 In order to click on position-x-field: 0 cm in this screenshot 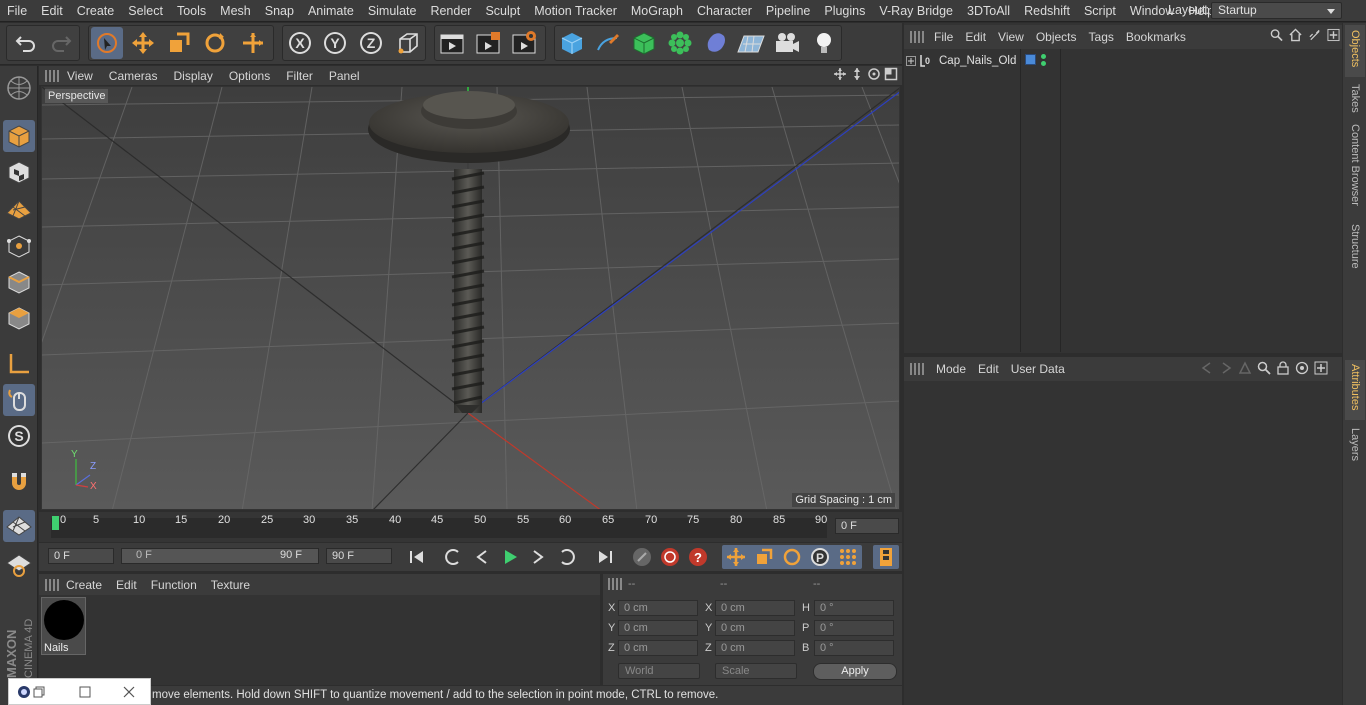, I will do `click(658, 608)`.